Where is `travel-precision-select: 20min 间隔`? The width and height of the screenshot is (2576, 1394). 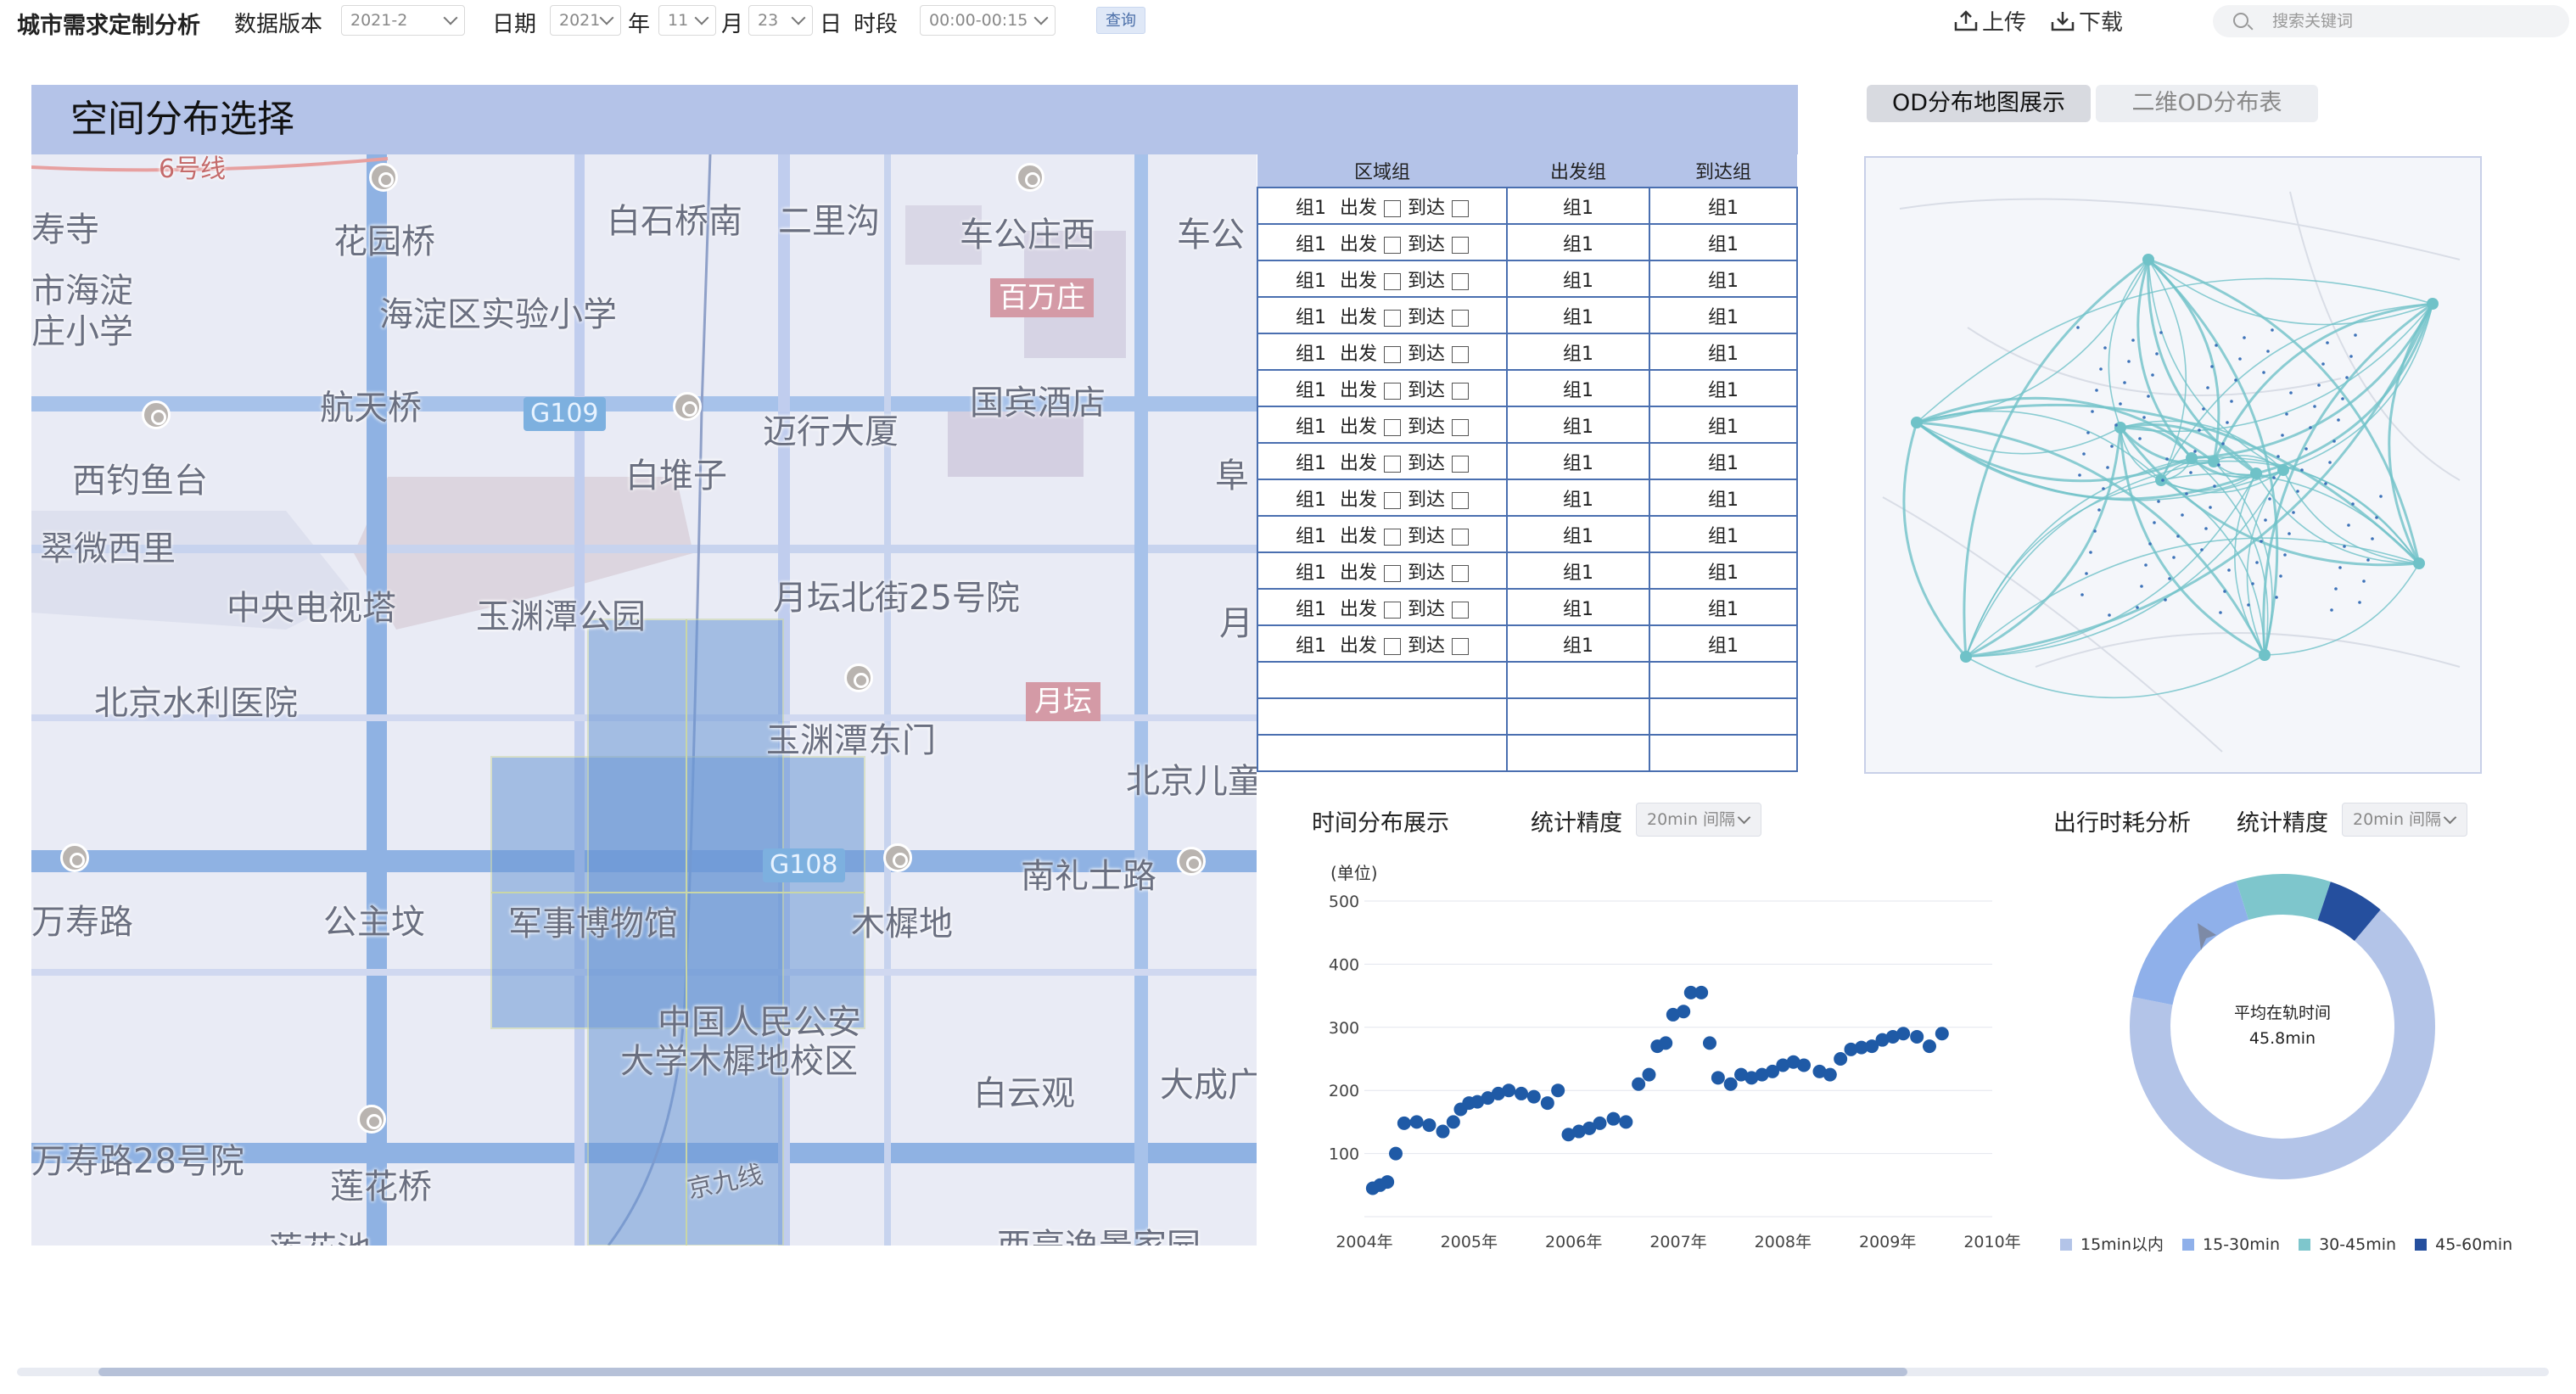
travel-precision-select: 20min 间隔 is located at coordinates (2404, 820).